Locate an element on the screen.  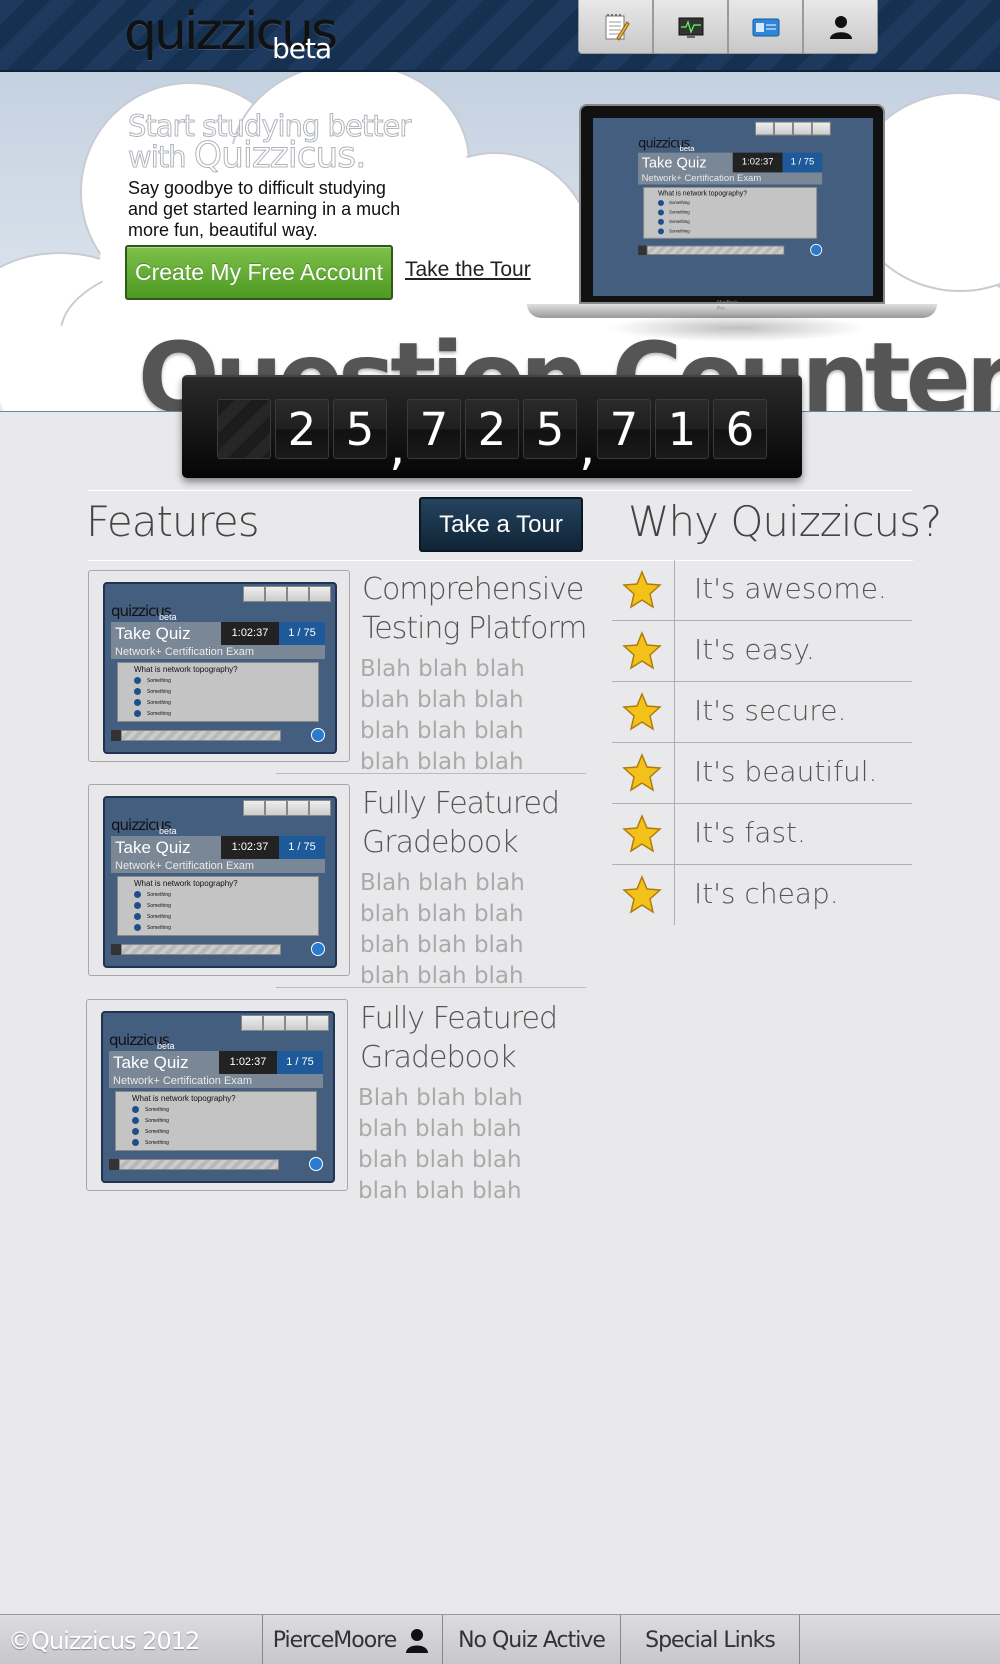
monitor-icon is located at coordinates (690, 27).